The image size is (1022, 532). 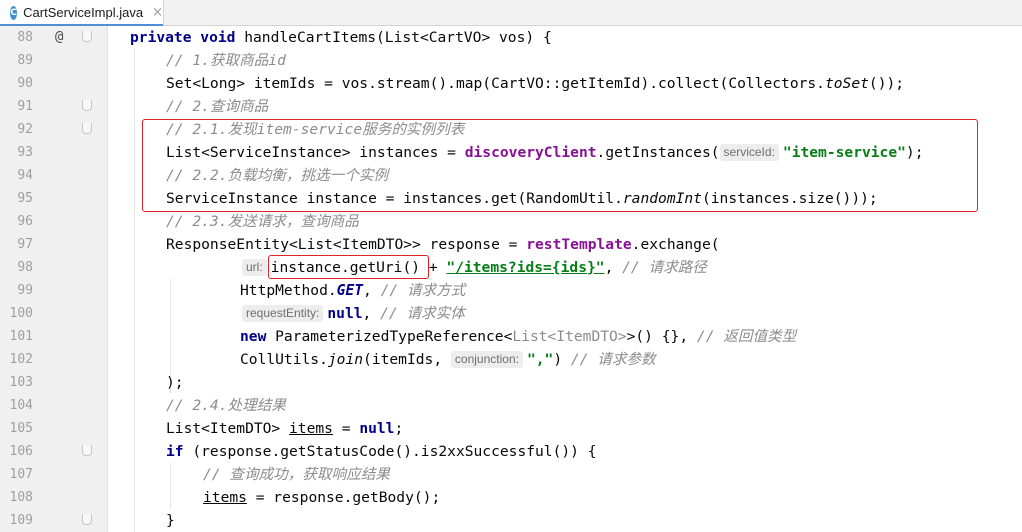 I want to click on line-number: 109, so click(x=21, y=520).